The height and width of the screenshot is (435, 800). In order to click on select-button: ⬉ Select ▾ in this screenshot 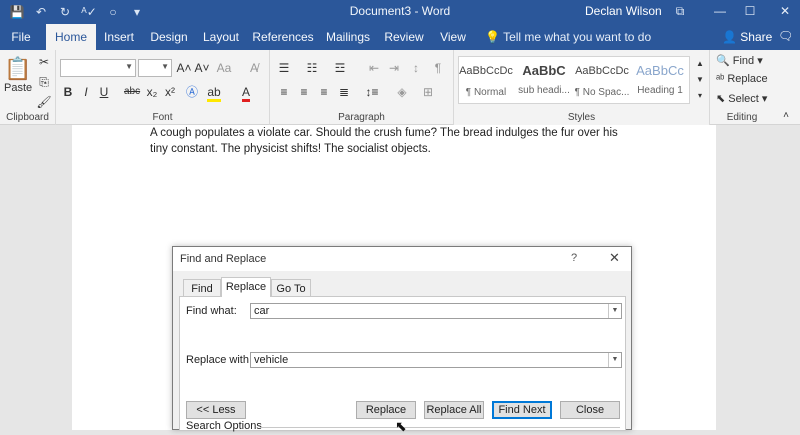, I will do `click(741, 98)`.